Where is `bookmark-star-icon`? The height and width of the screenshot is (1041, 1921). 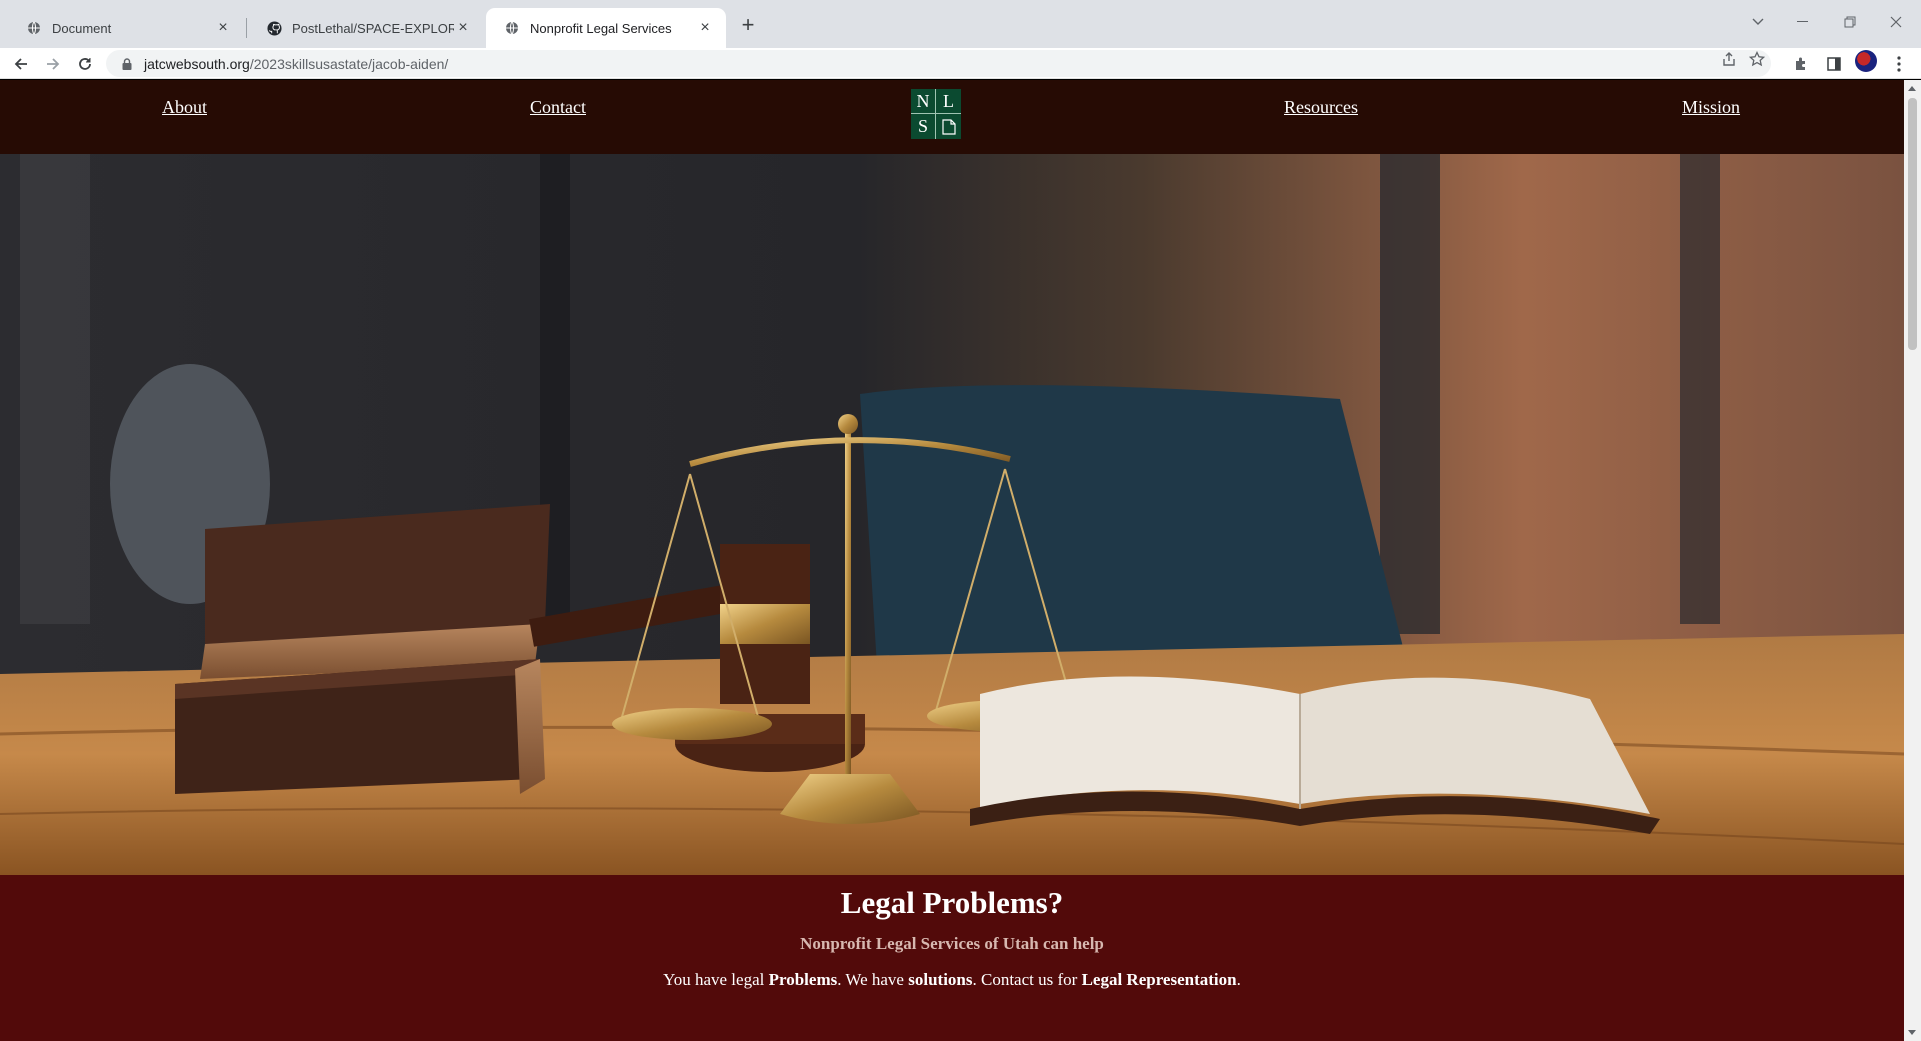
bookmark-star-icon is located at coordinates (1757, 61).